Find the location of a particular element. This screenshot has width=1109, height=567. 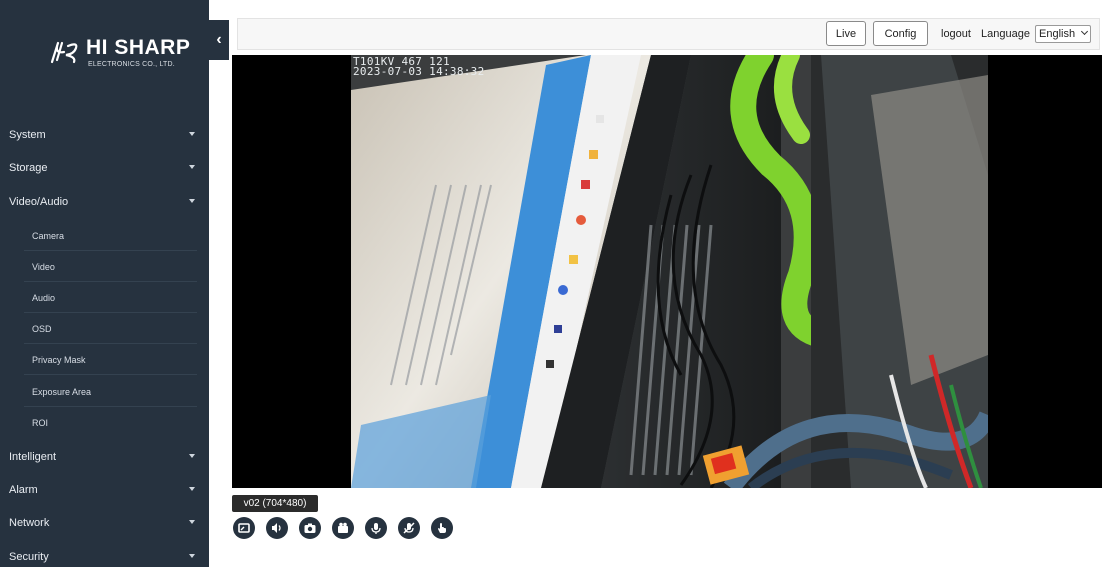

speaker-icon is located at coordinates (276, 528).